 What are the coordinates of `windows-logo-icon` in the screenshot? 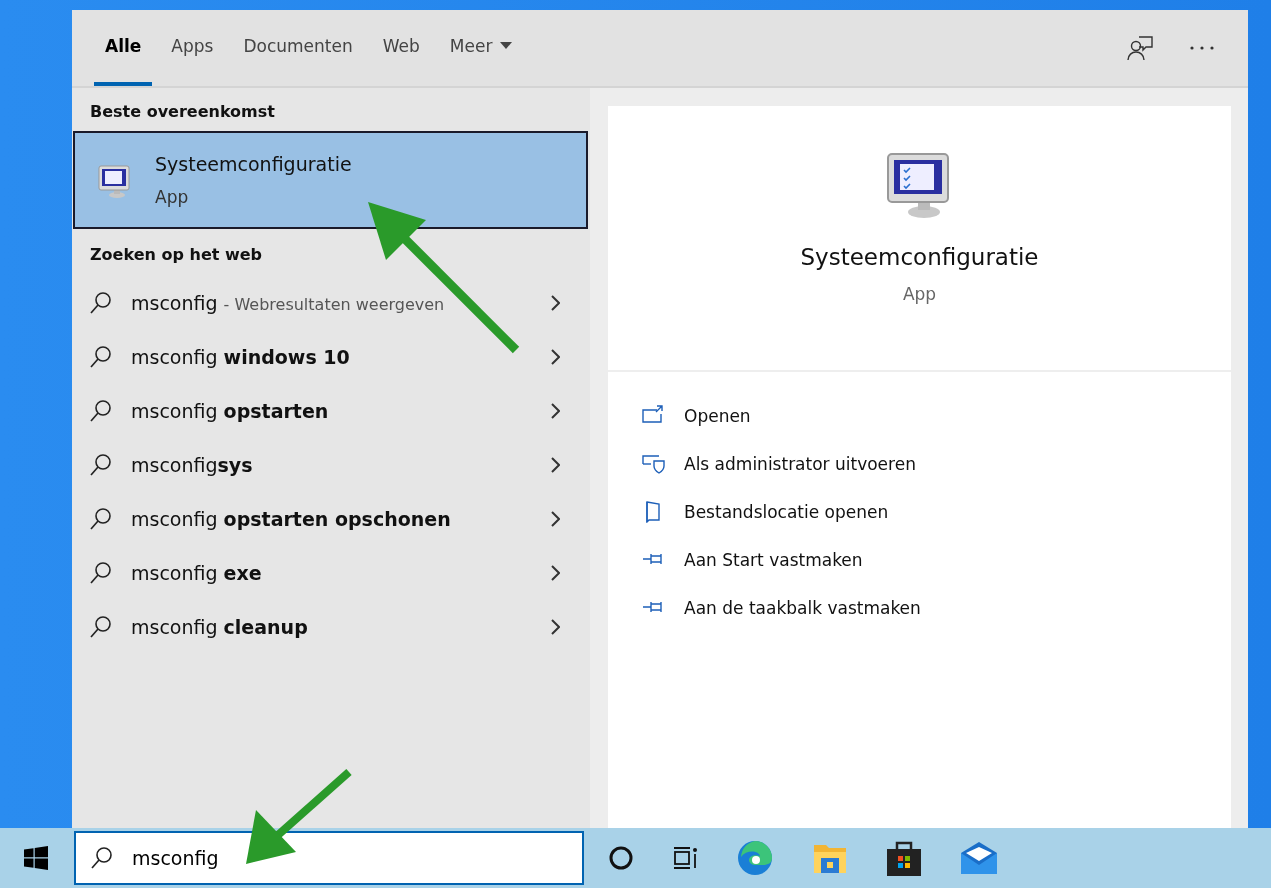 It's located at (36, 858).